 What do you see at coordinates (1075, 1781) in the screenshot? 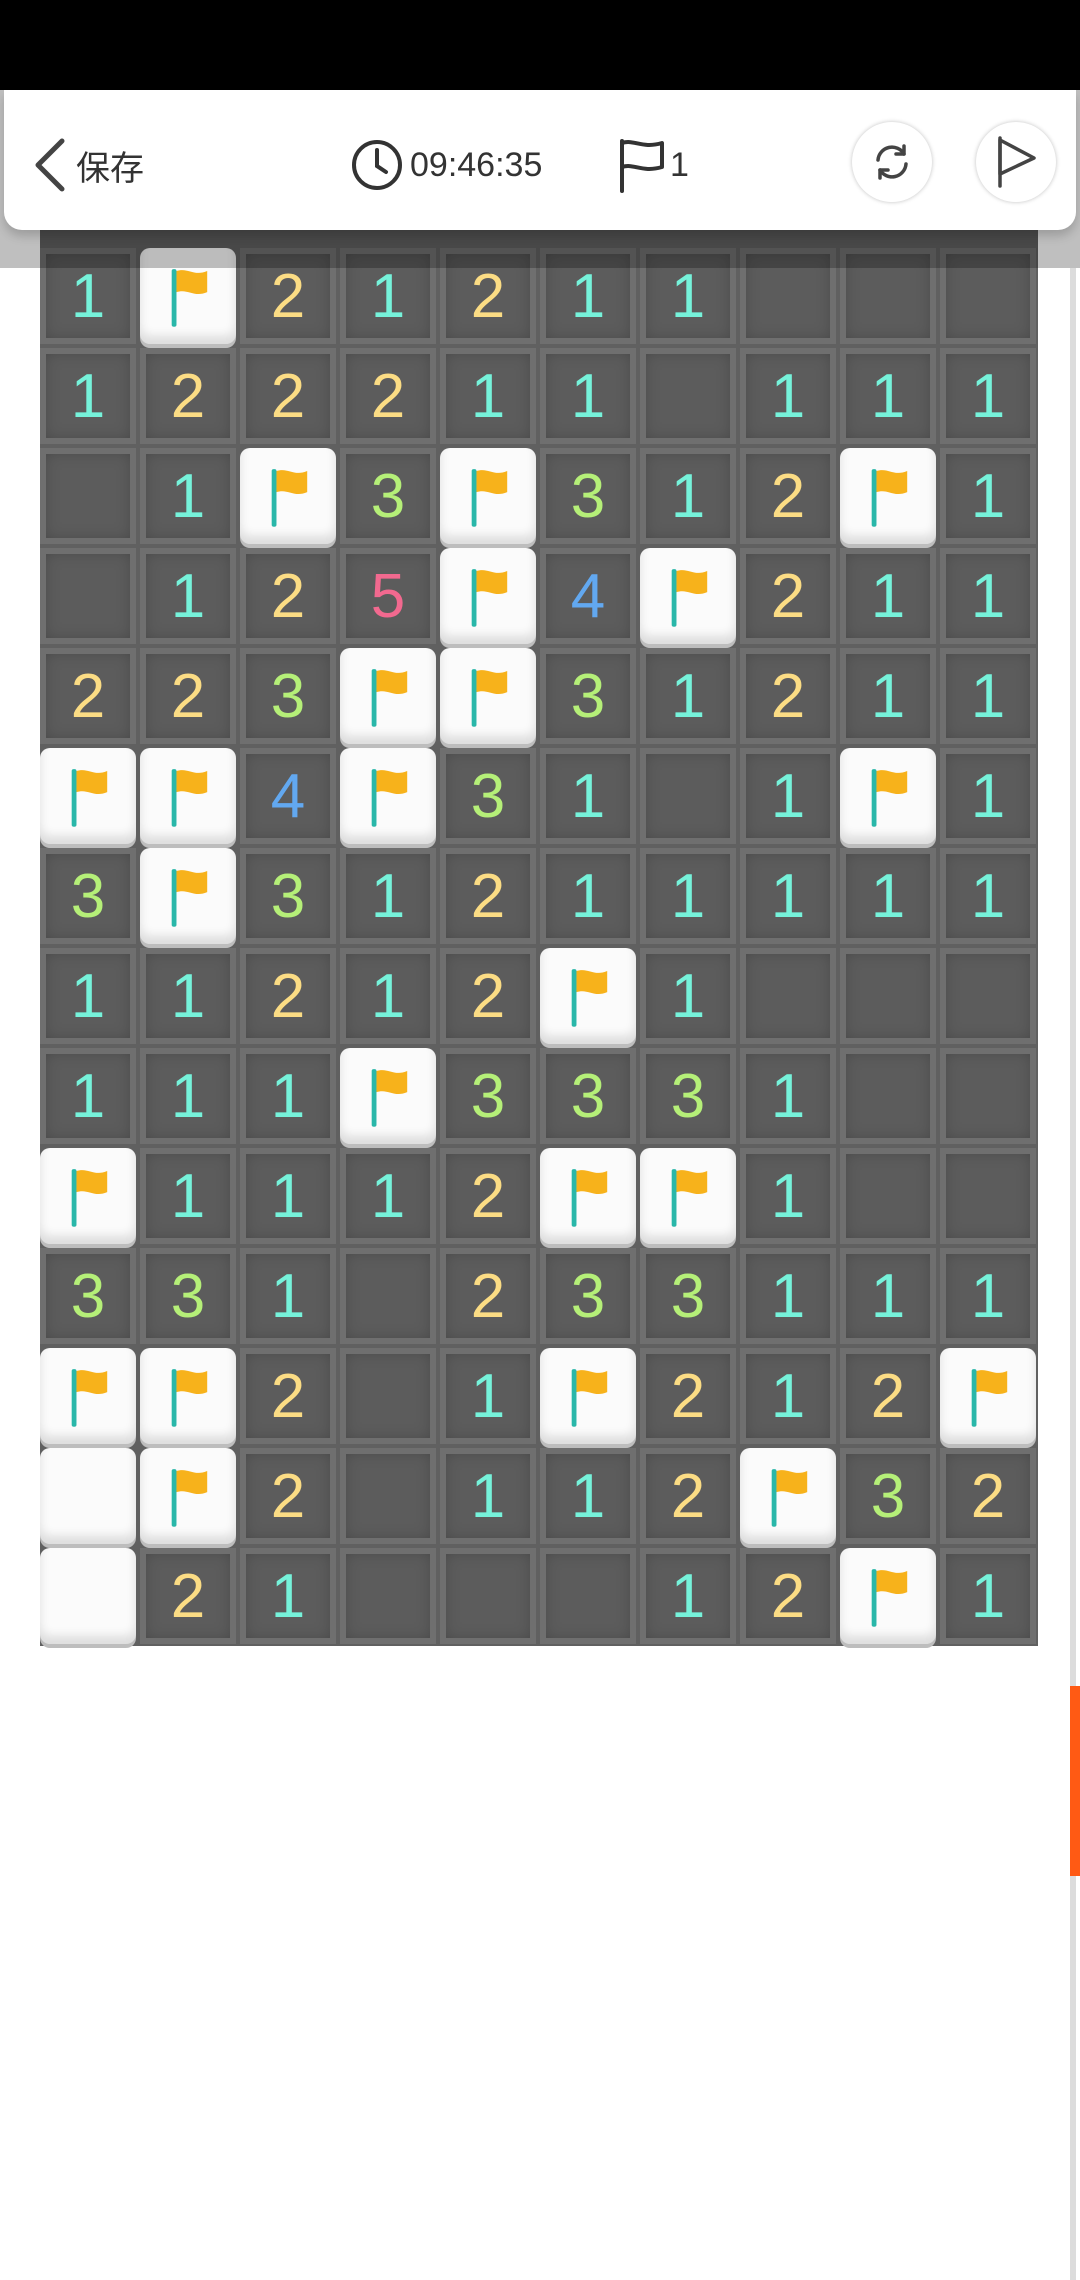
I see `scrollbar-thumb` at bounding box center [1075, 1781].